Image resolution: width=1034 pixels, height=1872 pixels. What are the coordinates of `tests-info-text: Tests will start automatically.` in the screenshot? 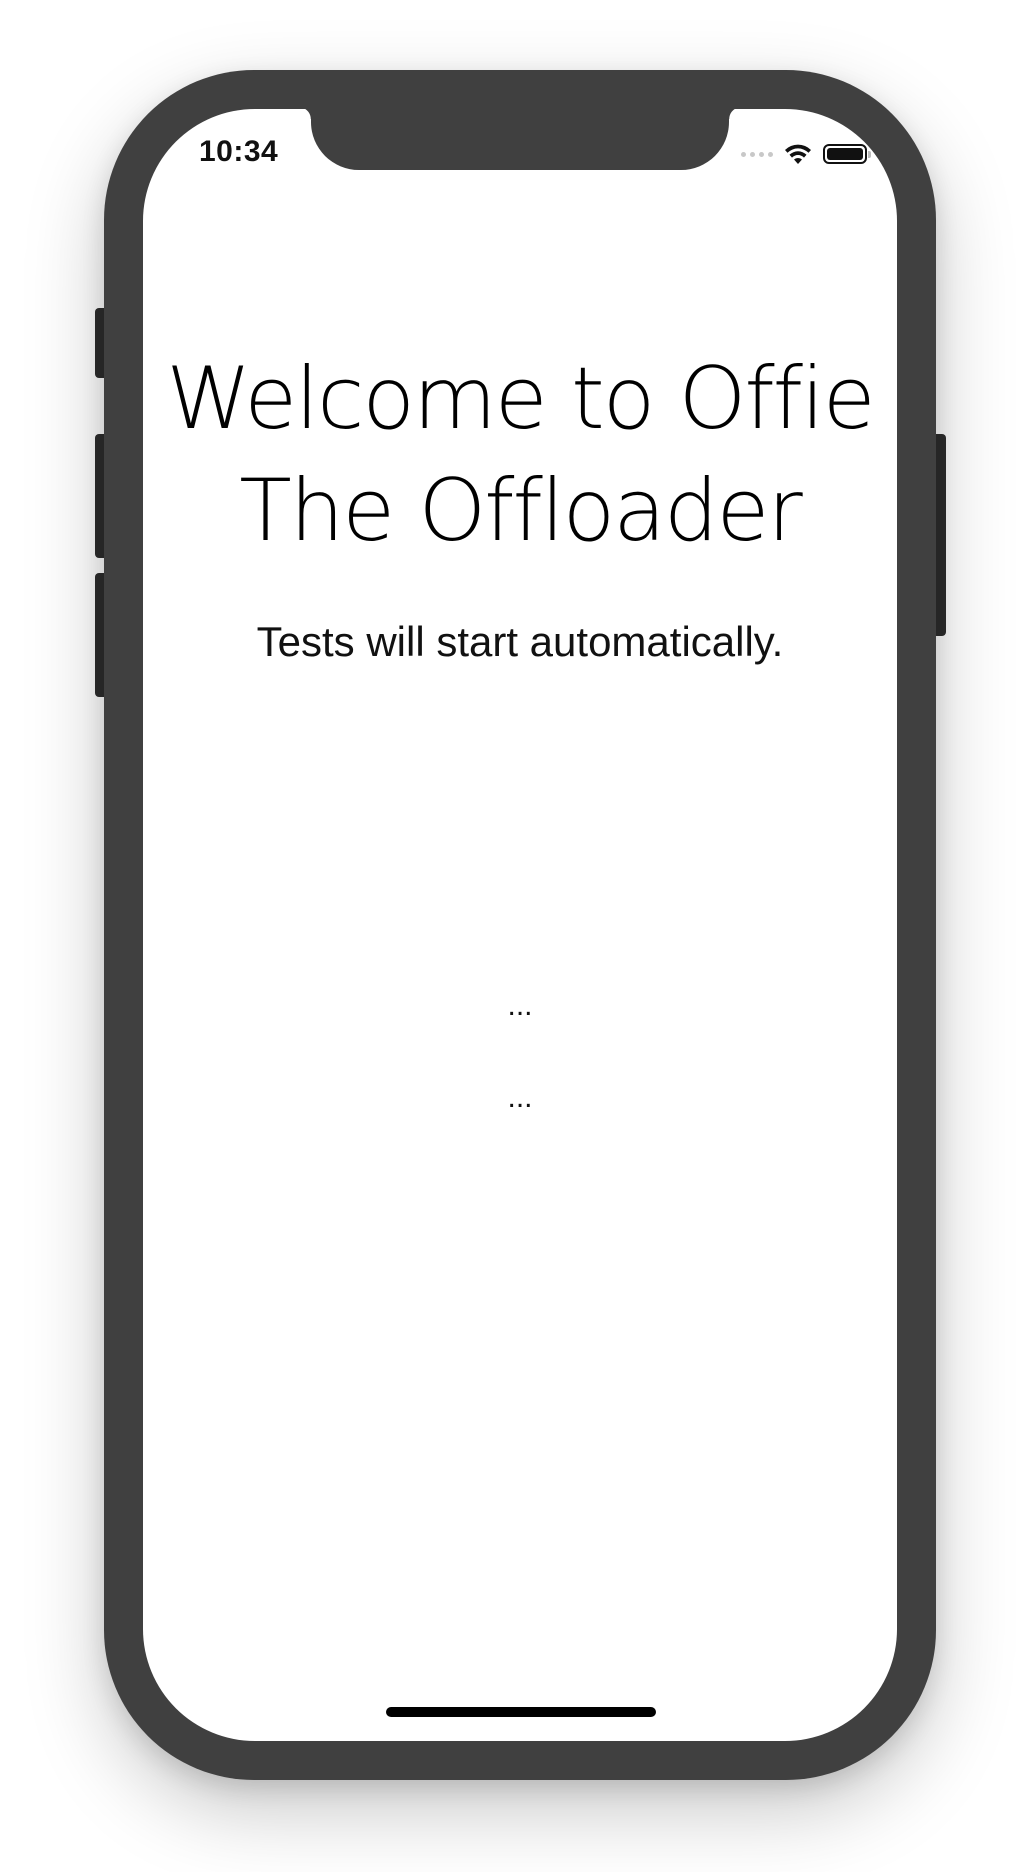 It's located at (520, 641).